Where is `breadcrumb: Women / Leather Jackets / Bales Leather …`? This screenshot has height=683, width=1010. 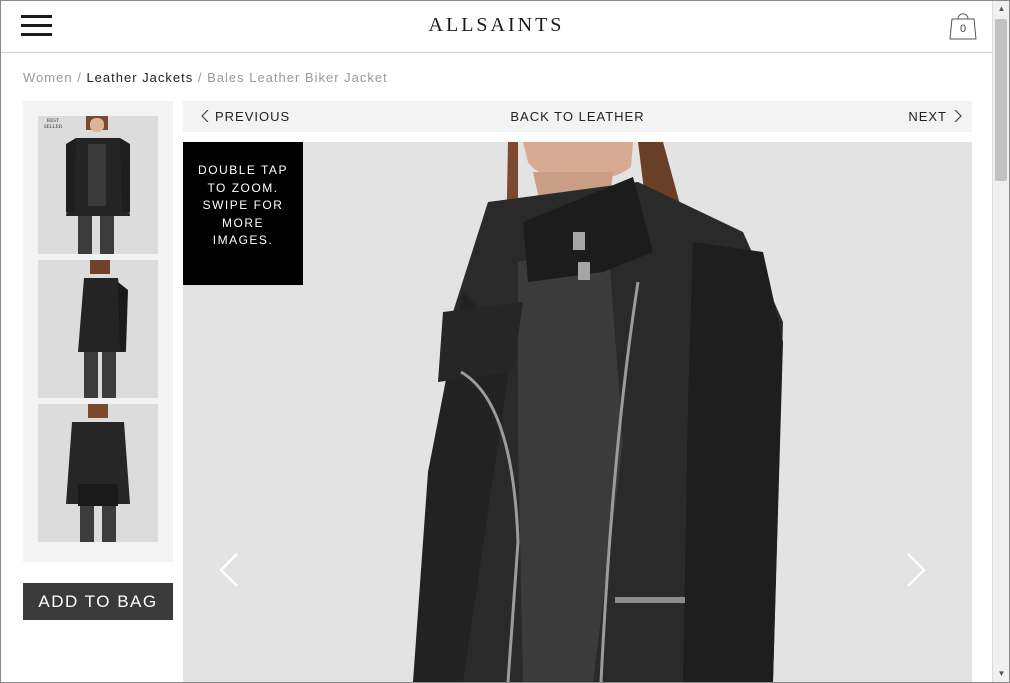 breadcrumb: Women / Leather Jackets / Bales Leather … is located at coordinates (205, 77).